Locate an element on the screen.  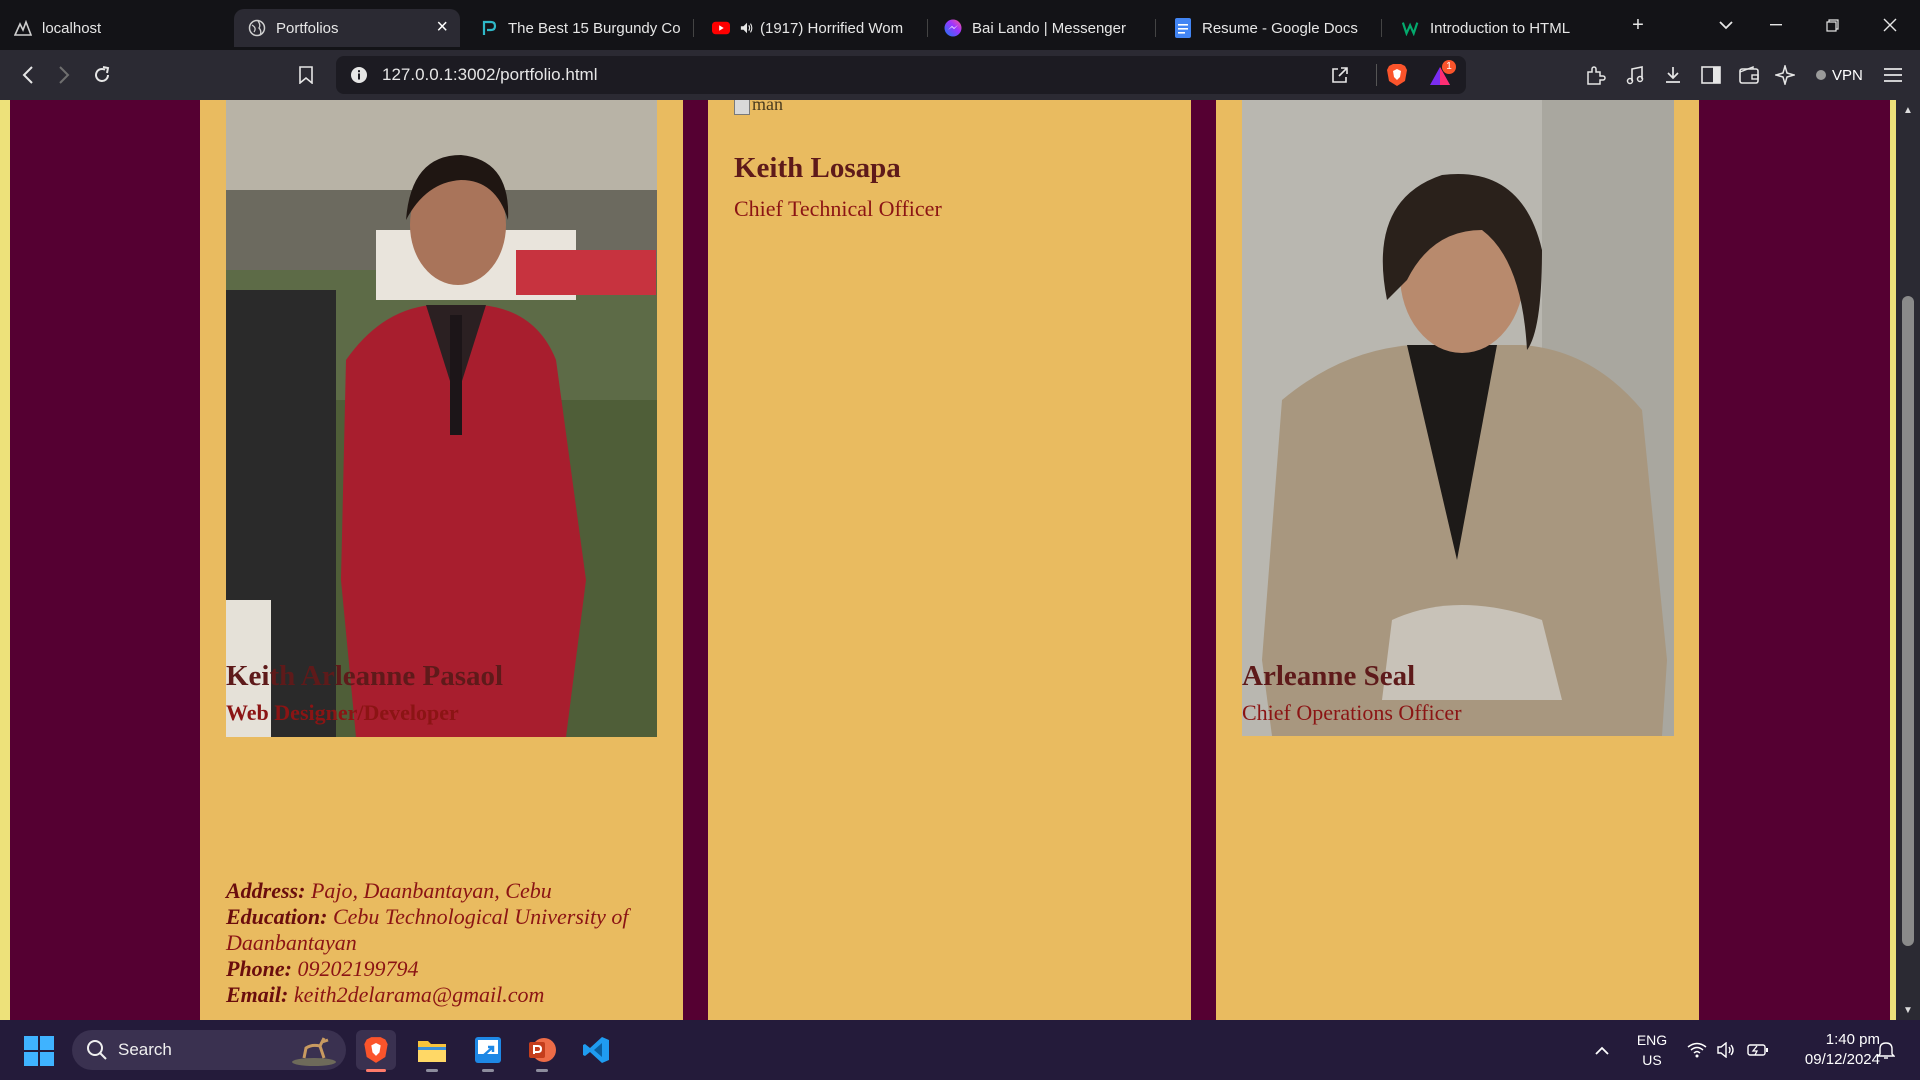
address-toolbar: 127.0.0.1:3002/portfolio.html 1 VPN is located at coordinates (960, 75).